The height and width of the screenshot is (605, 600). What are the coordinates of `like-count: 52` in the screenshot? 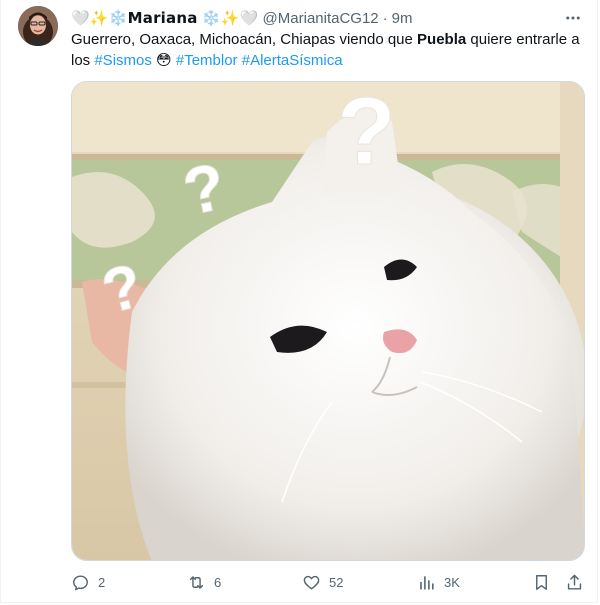 It's located at (336, 582).